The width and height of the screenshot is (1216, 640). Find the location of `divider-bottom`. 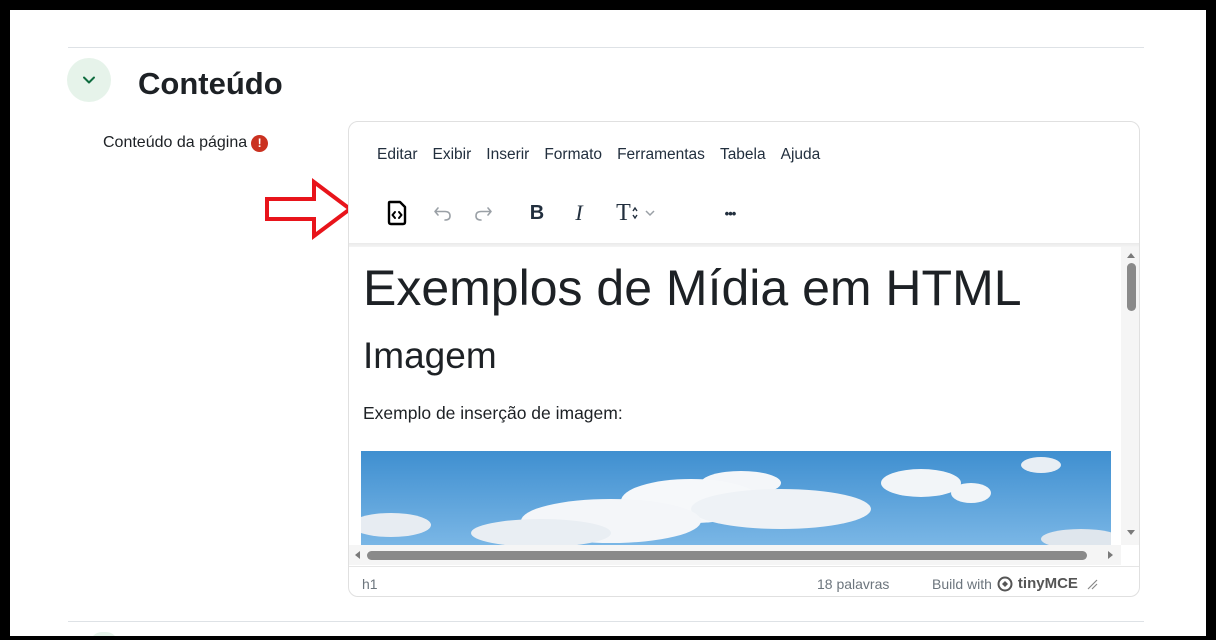

divider-bottom is located at coordinates (606, 621).